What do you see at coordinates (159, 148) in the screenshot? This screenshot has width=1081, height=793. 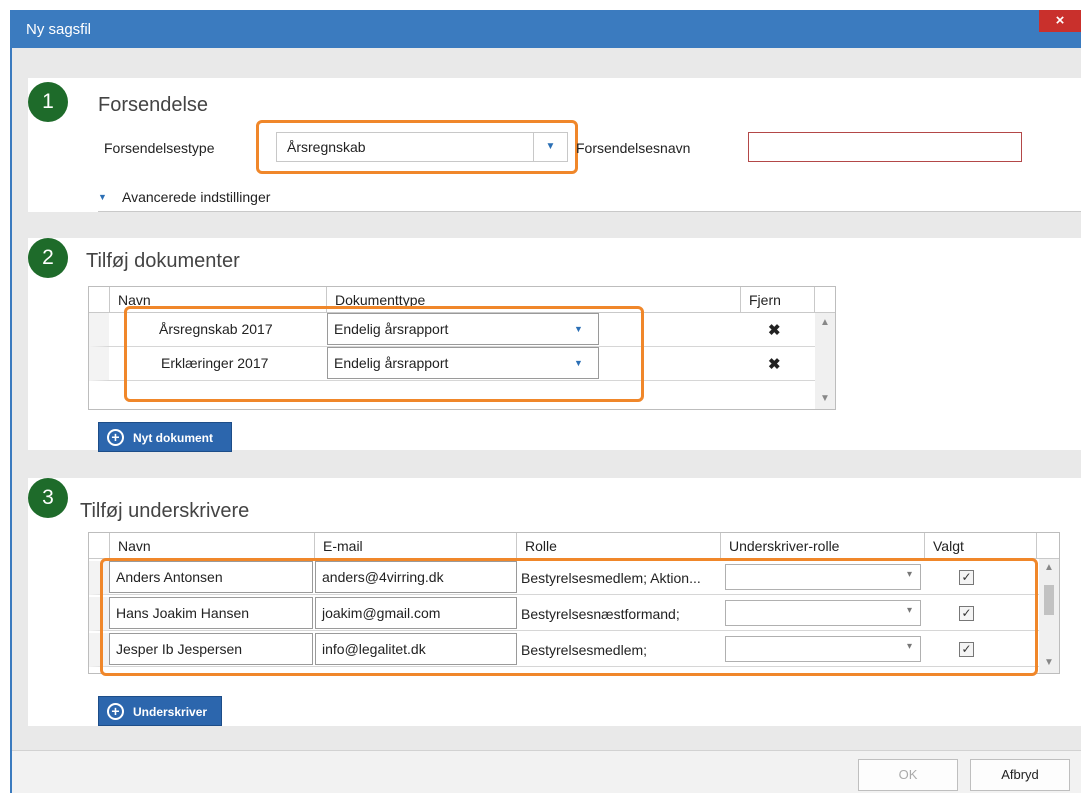 I see `shipment-type-label: Forsendelsestype` at bounding box center [159, 148].